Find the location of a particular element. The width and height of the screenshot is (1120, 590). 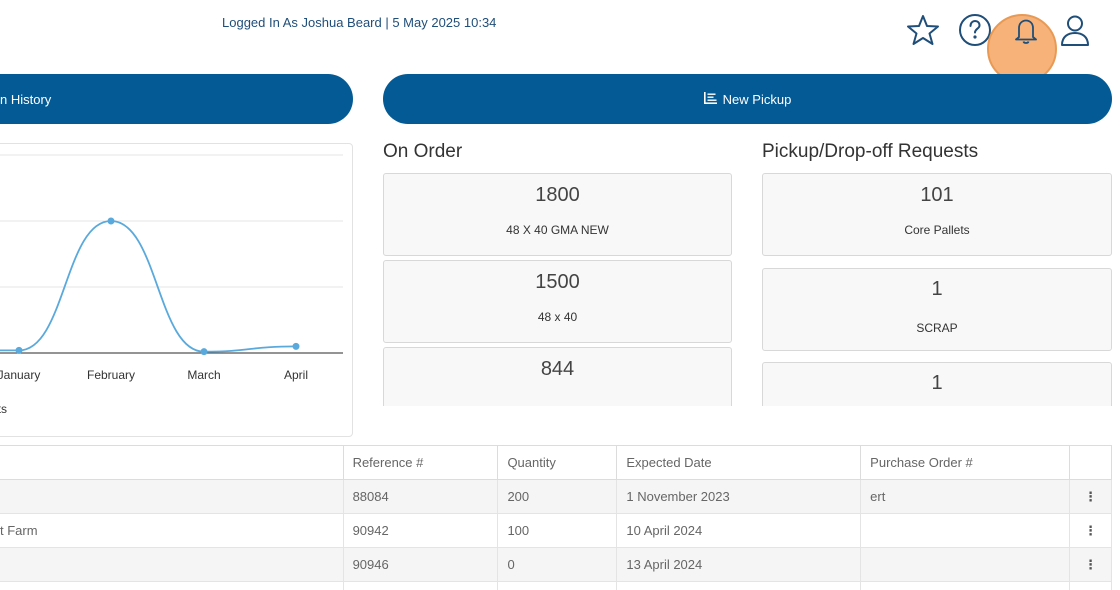

pickup-request-card: 1 is located at coordinates (937, 384).